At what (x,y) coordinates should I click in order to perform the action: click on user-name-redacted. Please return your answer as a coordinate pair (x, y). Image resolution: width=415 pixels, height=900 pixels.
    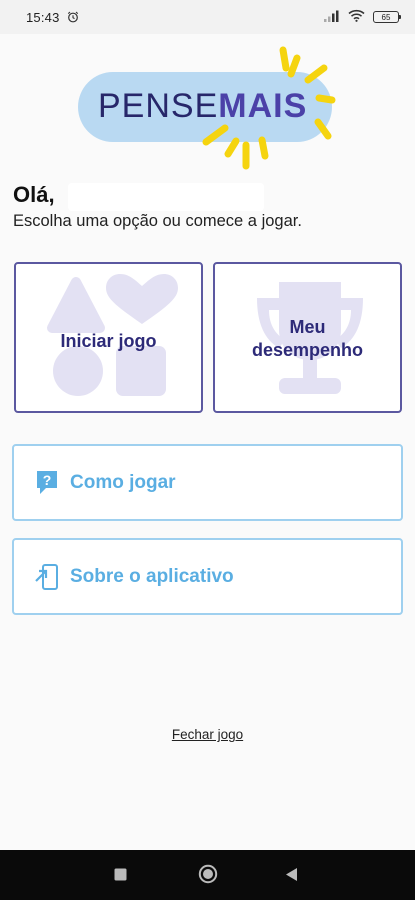
    Looking at the image, I should click on (166, 197).